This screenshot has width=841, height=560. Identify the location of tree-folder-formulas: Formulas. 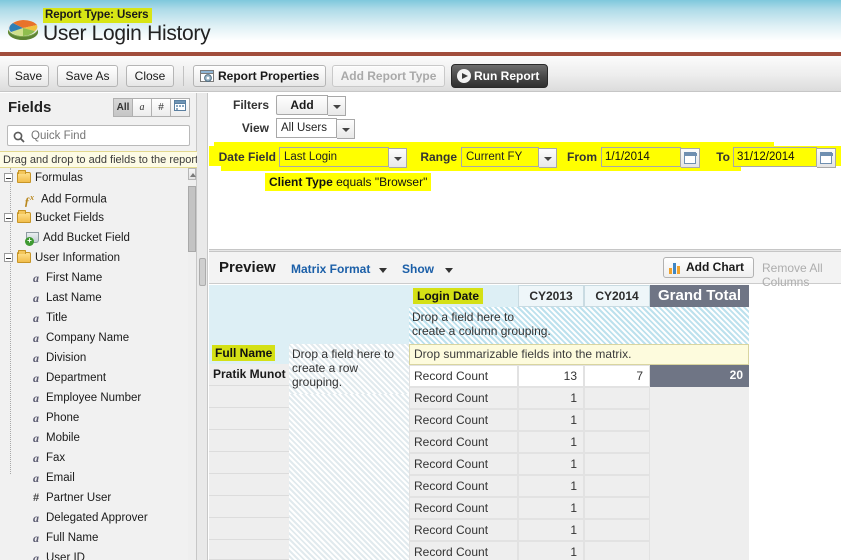
(94, 178).